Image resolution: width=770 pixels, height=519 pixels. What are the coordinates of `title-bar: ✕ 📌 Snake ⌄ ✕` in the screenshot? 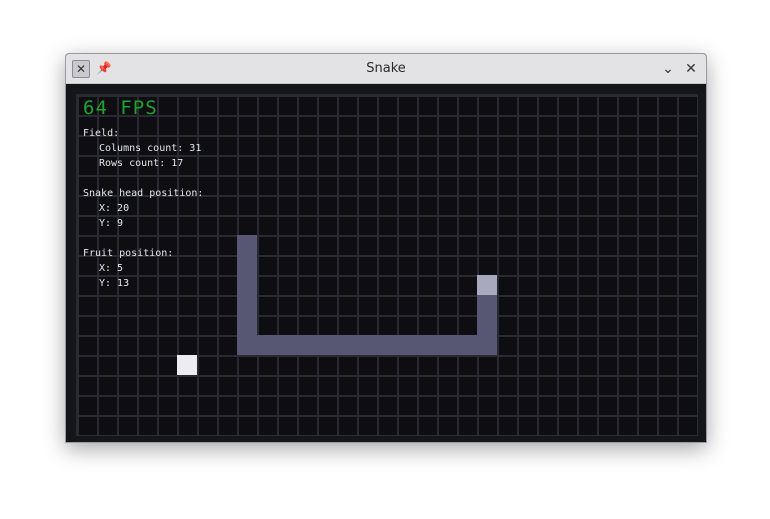 It's located at (386, 69).